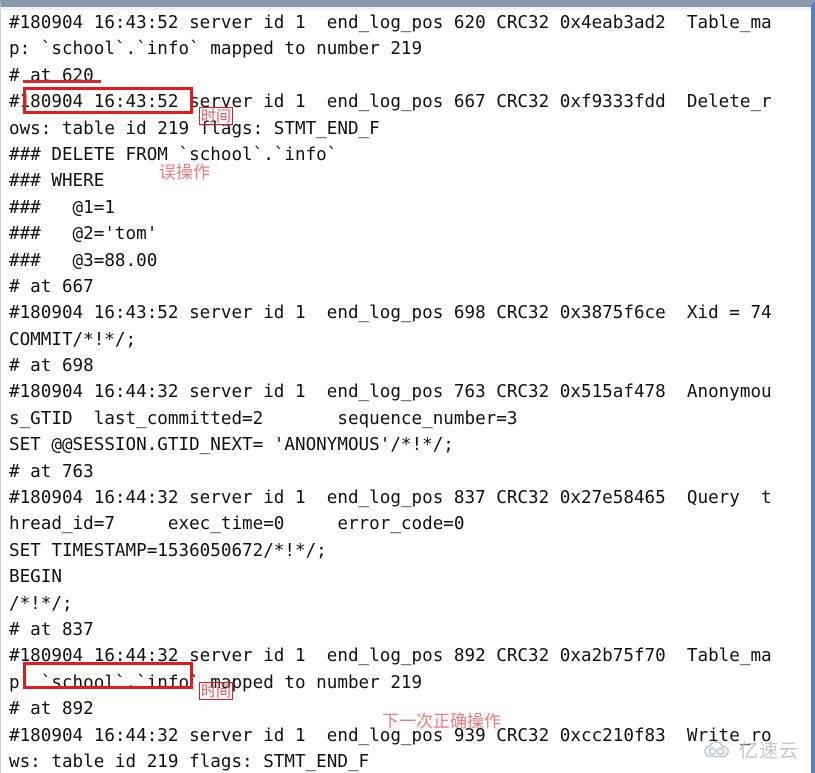 This screenshot has width=815, height=773. I want to click on log-line: # at 892, so click(51, 709).